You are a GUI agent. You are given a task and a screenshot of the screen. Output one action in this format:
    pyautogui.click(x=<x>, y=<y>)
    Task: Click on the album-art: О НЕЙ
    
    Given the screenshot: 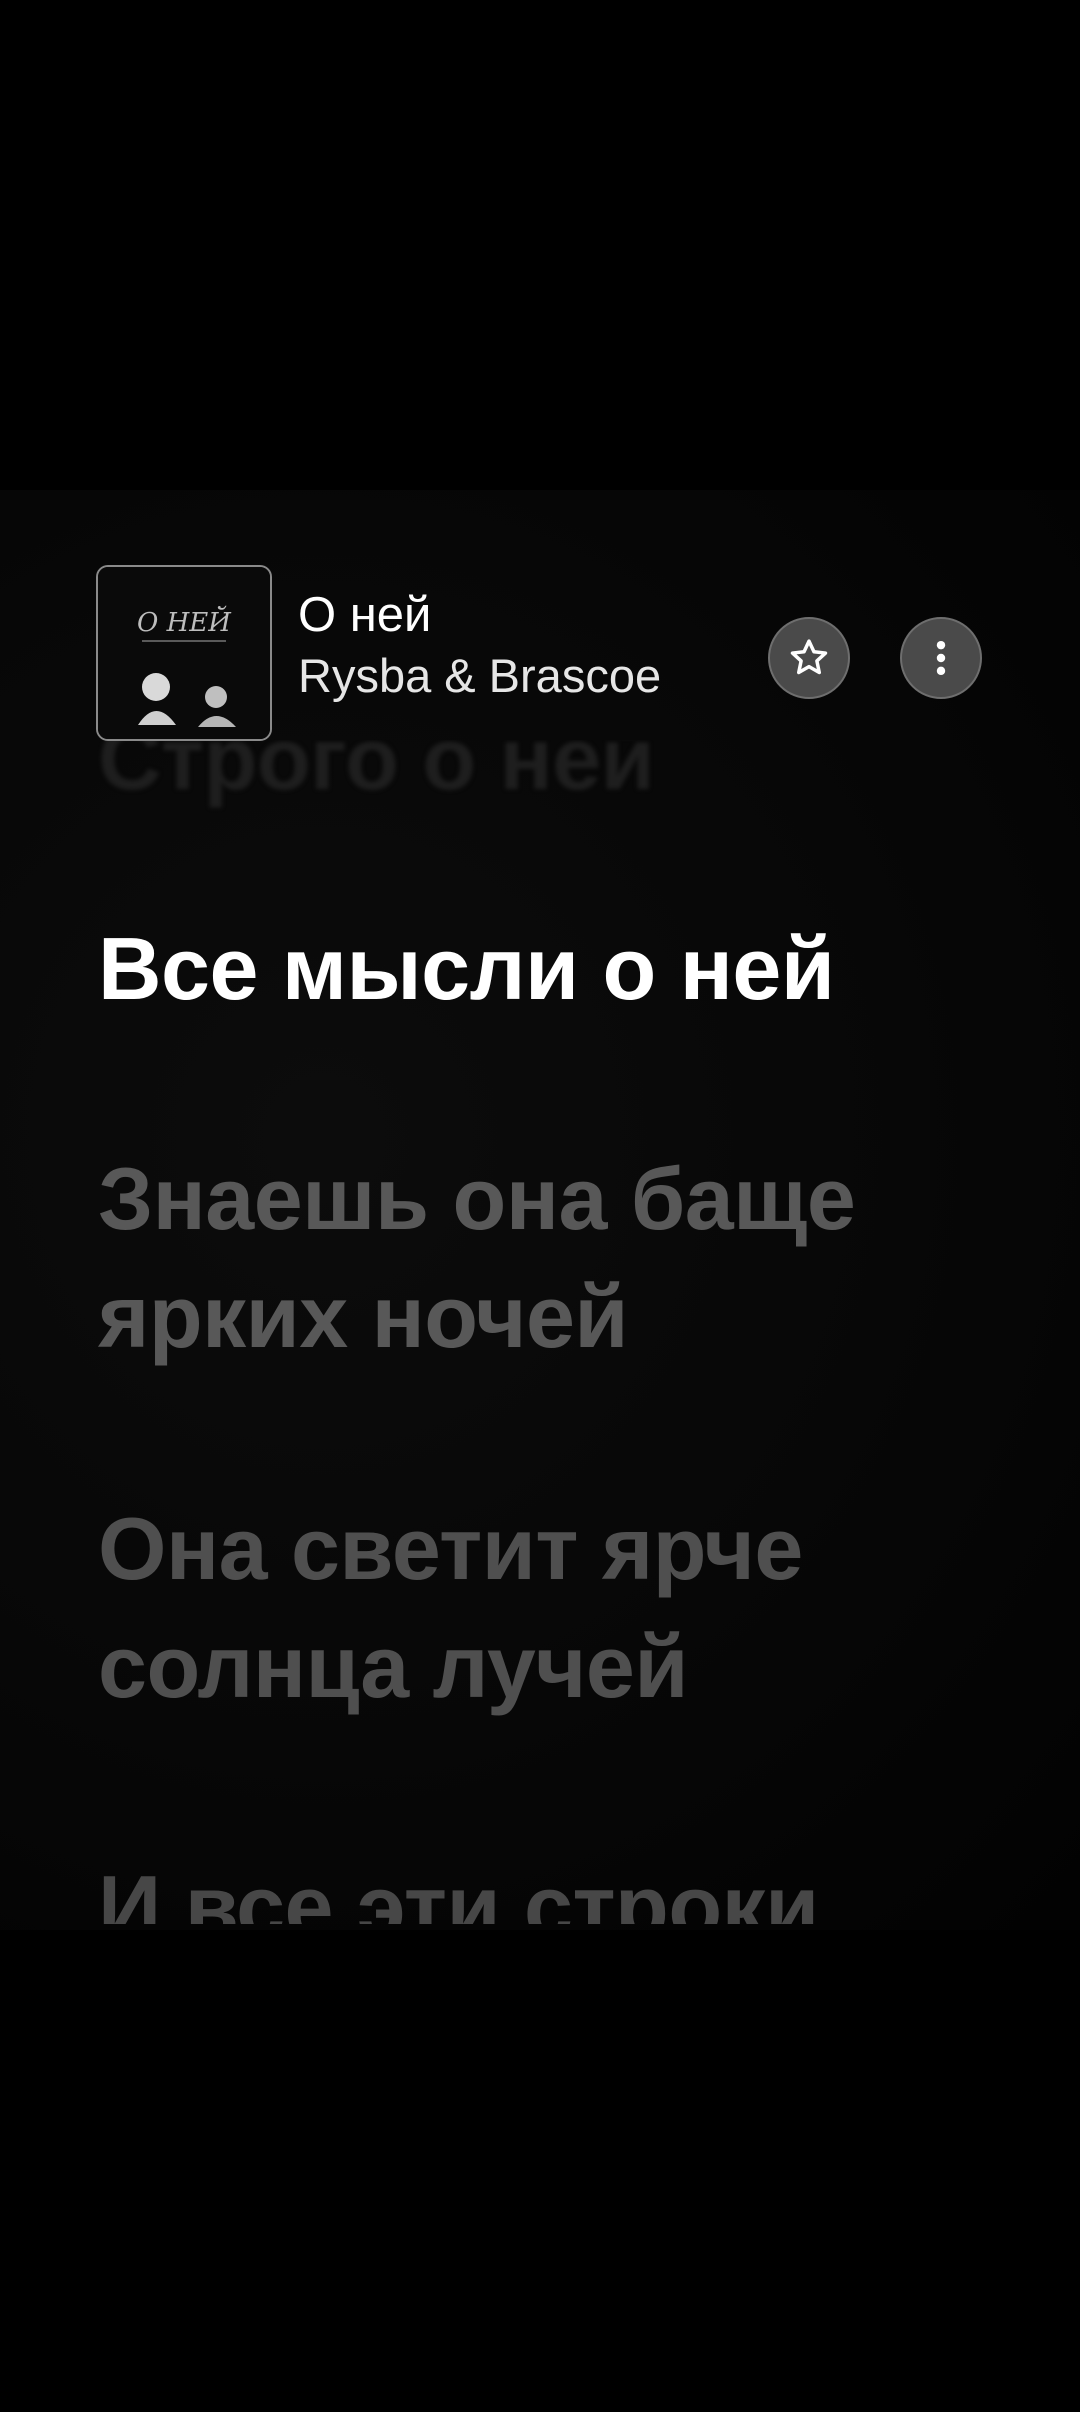 What is the action you would take?
    pyautogui.click(x=184, y=653)
    